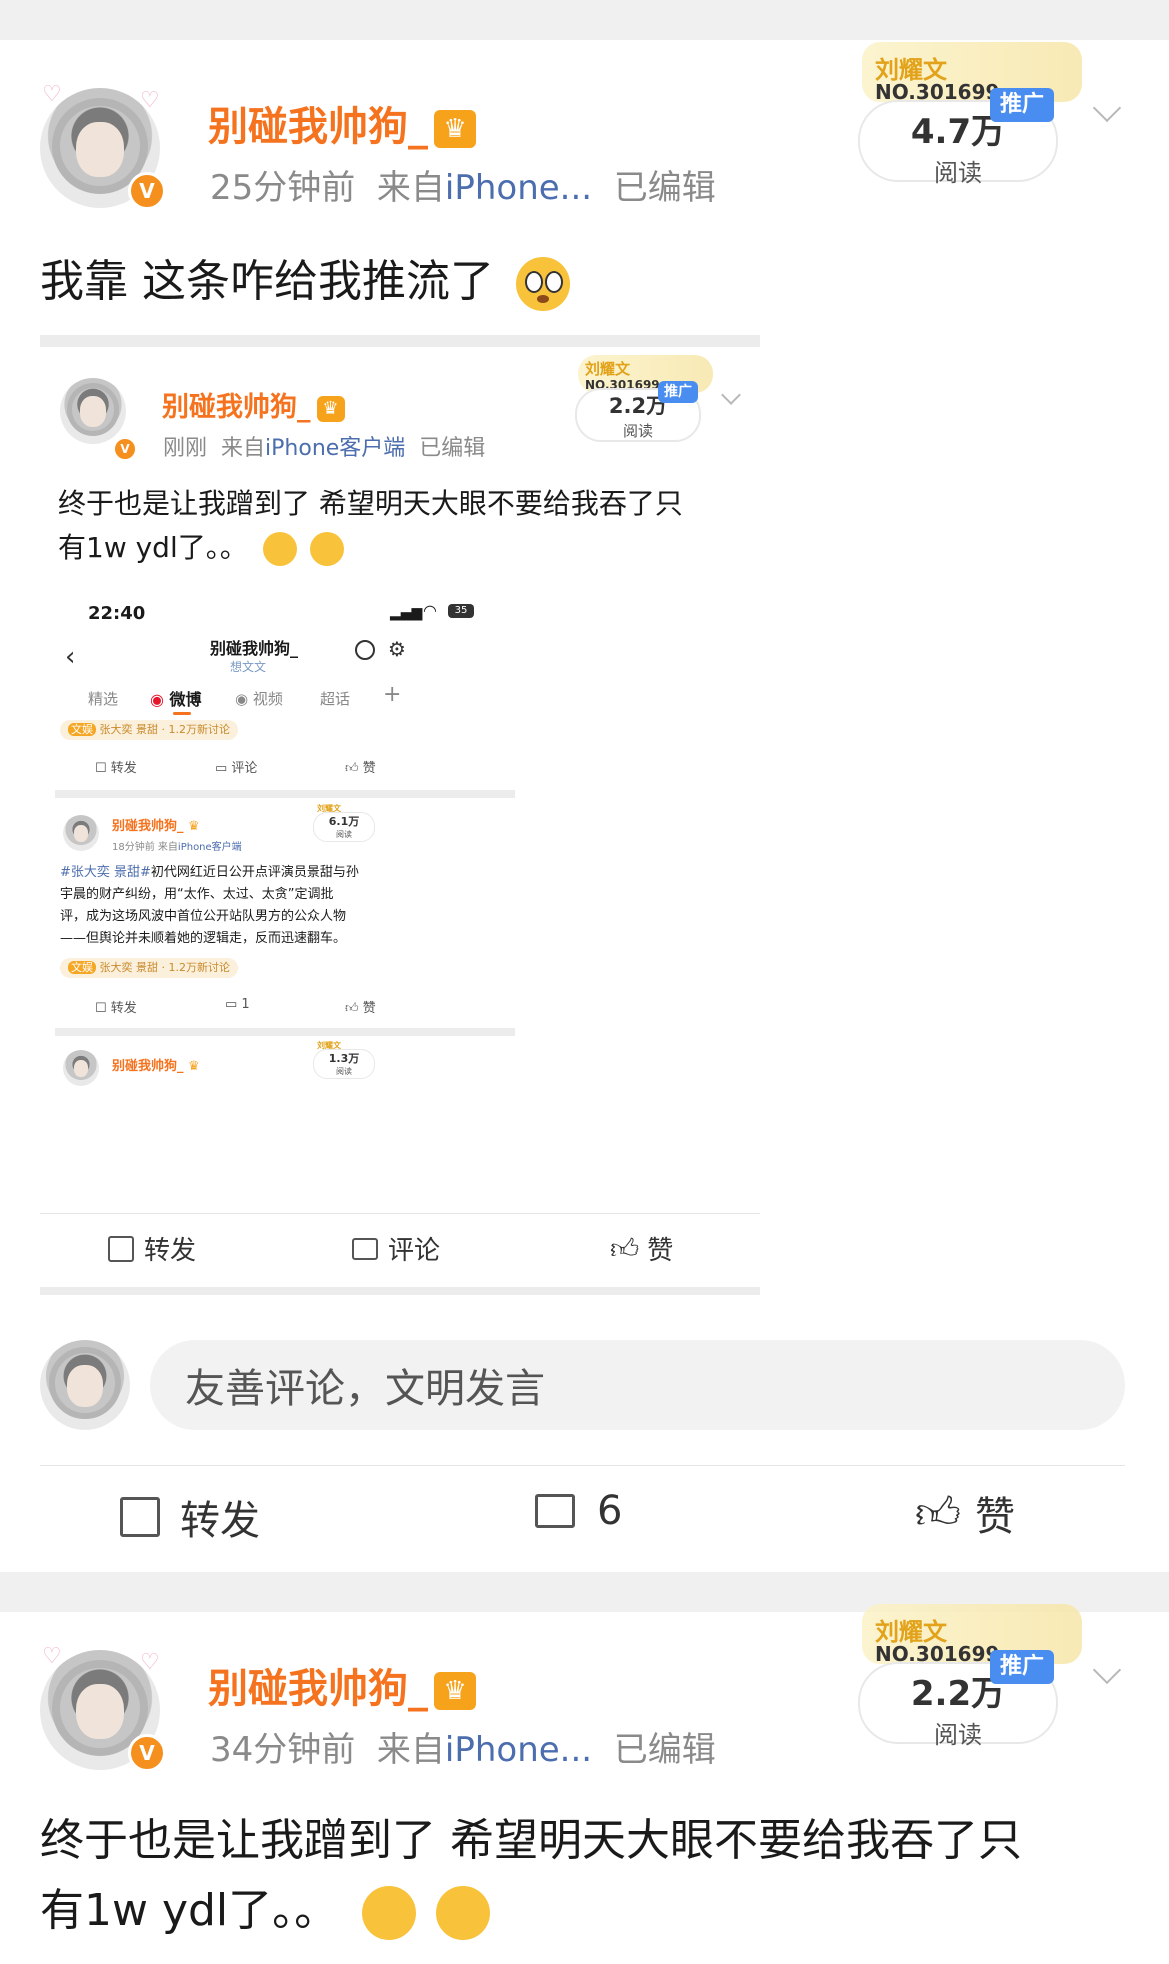 Image resolution: width=1169 pixels, height=1964 pixels. What do you see at coordinates (641, 1248) in the screenshot?
I see `card-like-button: 👍︎ 赞` at bounding box center [641, 1248].